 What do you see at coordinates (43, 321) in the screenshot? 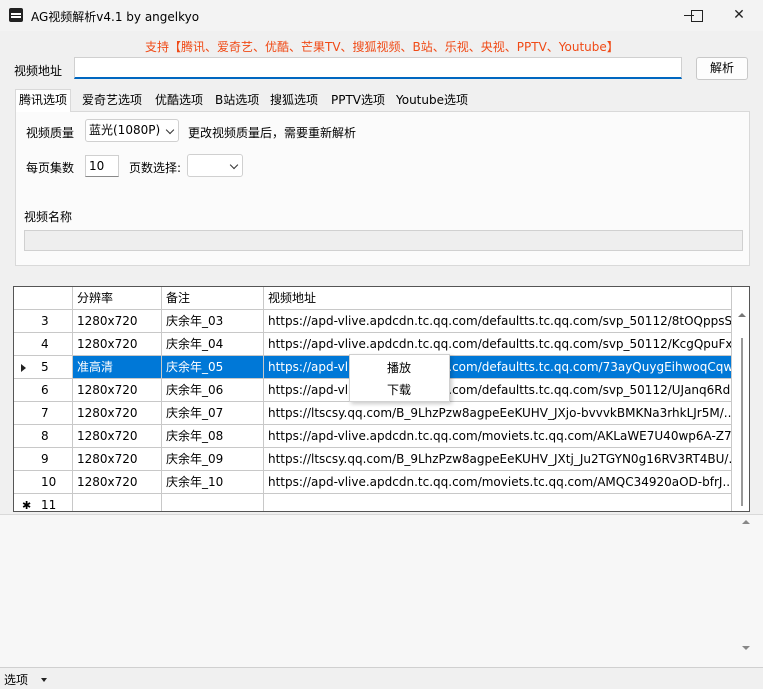
I see `row-number: 3` at bounding box center [43, 321].